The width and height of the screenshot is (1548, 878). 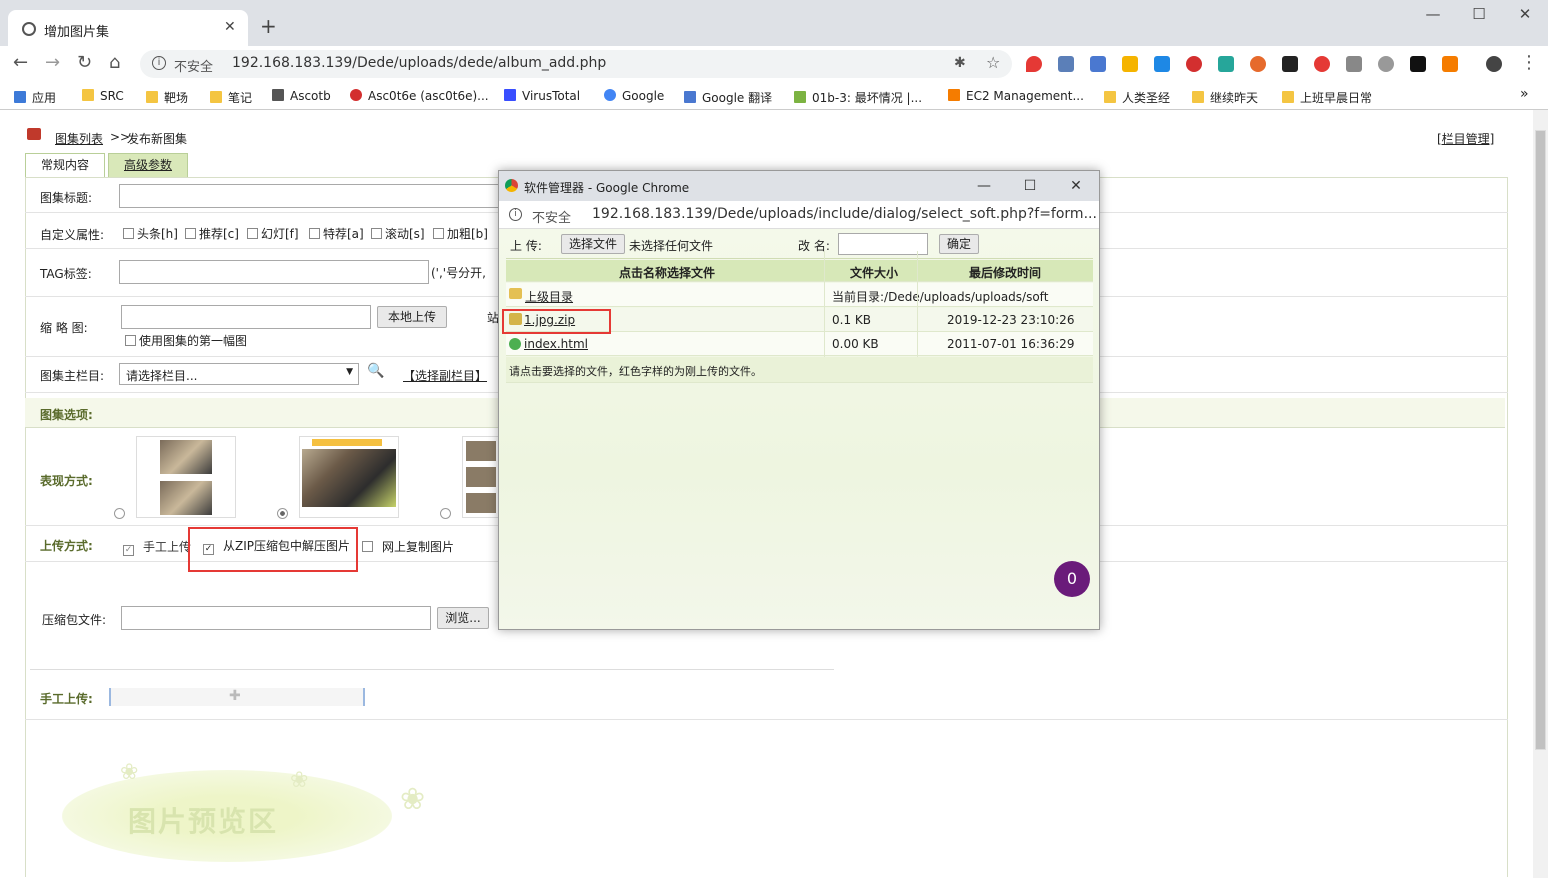 I want to click on breadcrumb-link: 图集列表, so click(x=79, y=138).